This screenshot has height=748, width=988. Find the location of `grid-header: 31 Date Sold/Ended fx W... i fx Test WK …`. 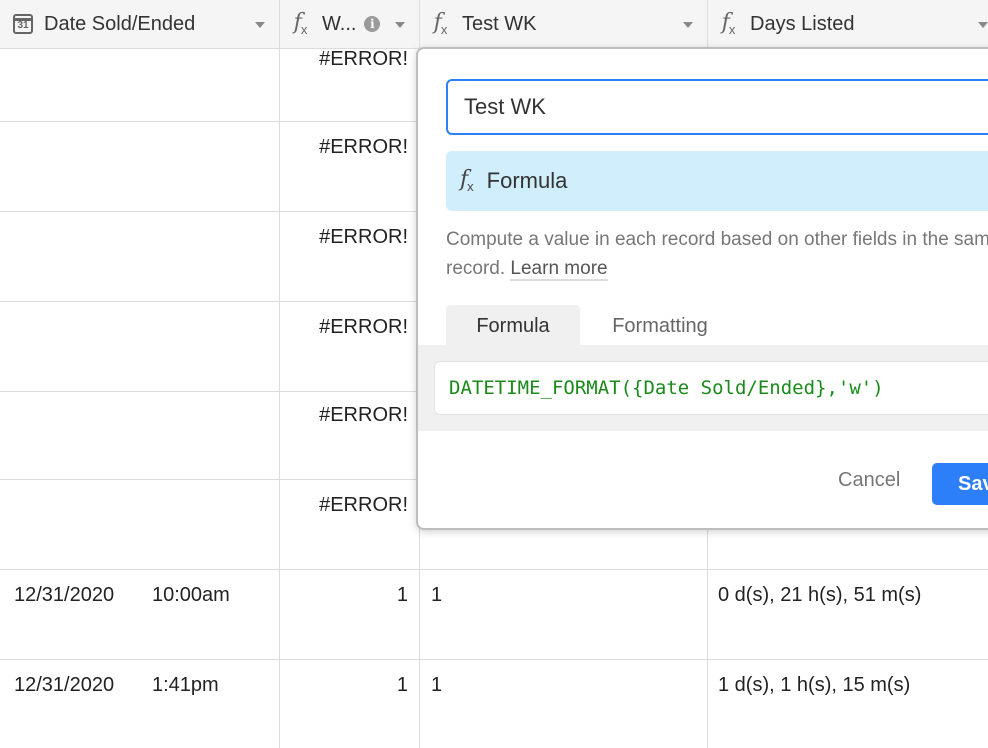

grid-header: 31 Date Sold/Ended fx W... i fx Test WK … is located at coordinates (494, 24).